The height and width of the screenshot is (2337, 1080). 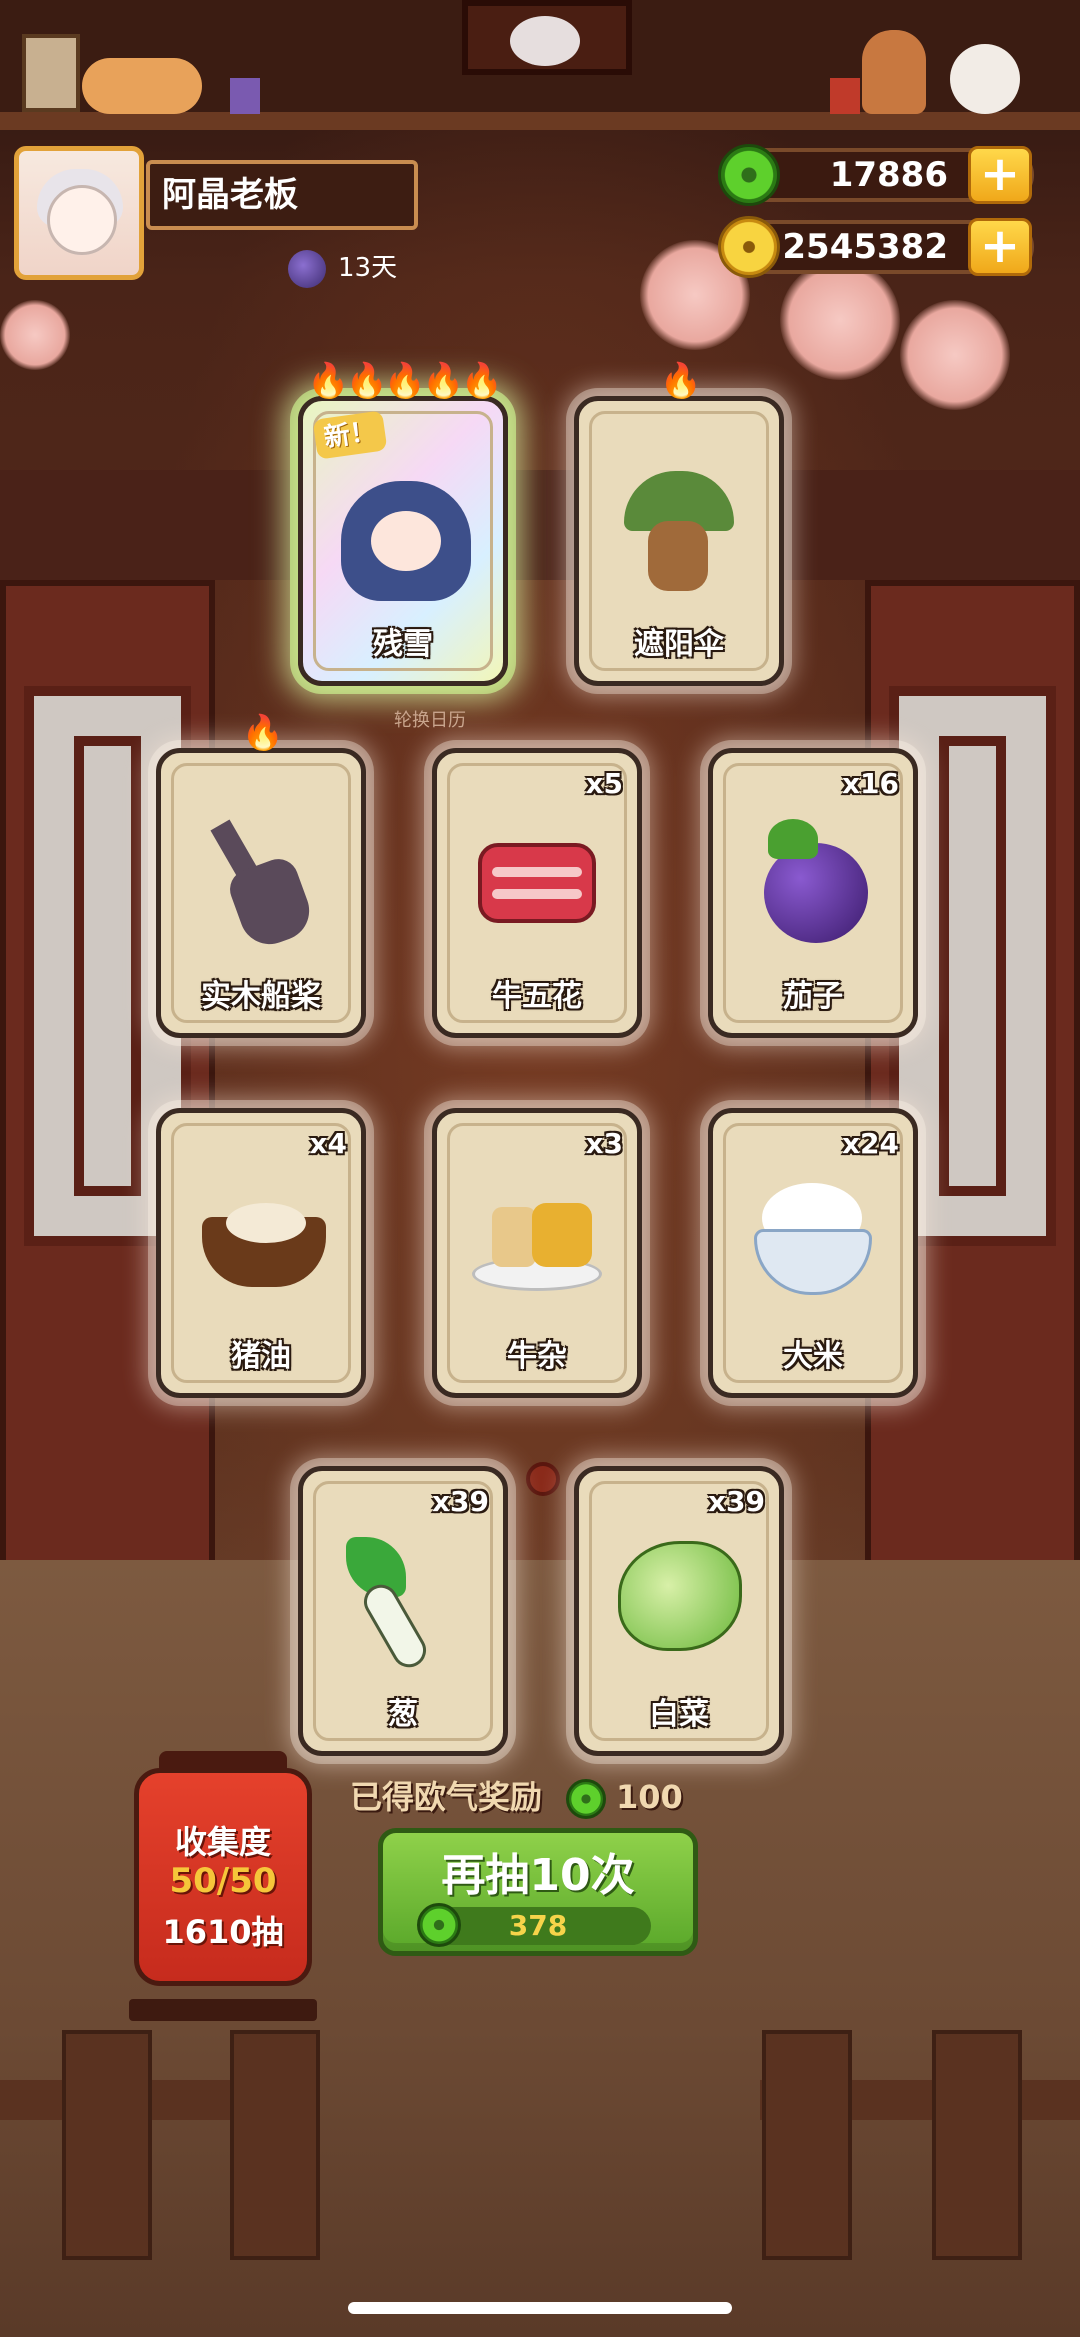 I want to click on card-name: 遮阳伞, so click(x=679, y=644).